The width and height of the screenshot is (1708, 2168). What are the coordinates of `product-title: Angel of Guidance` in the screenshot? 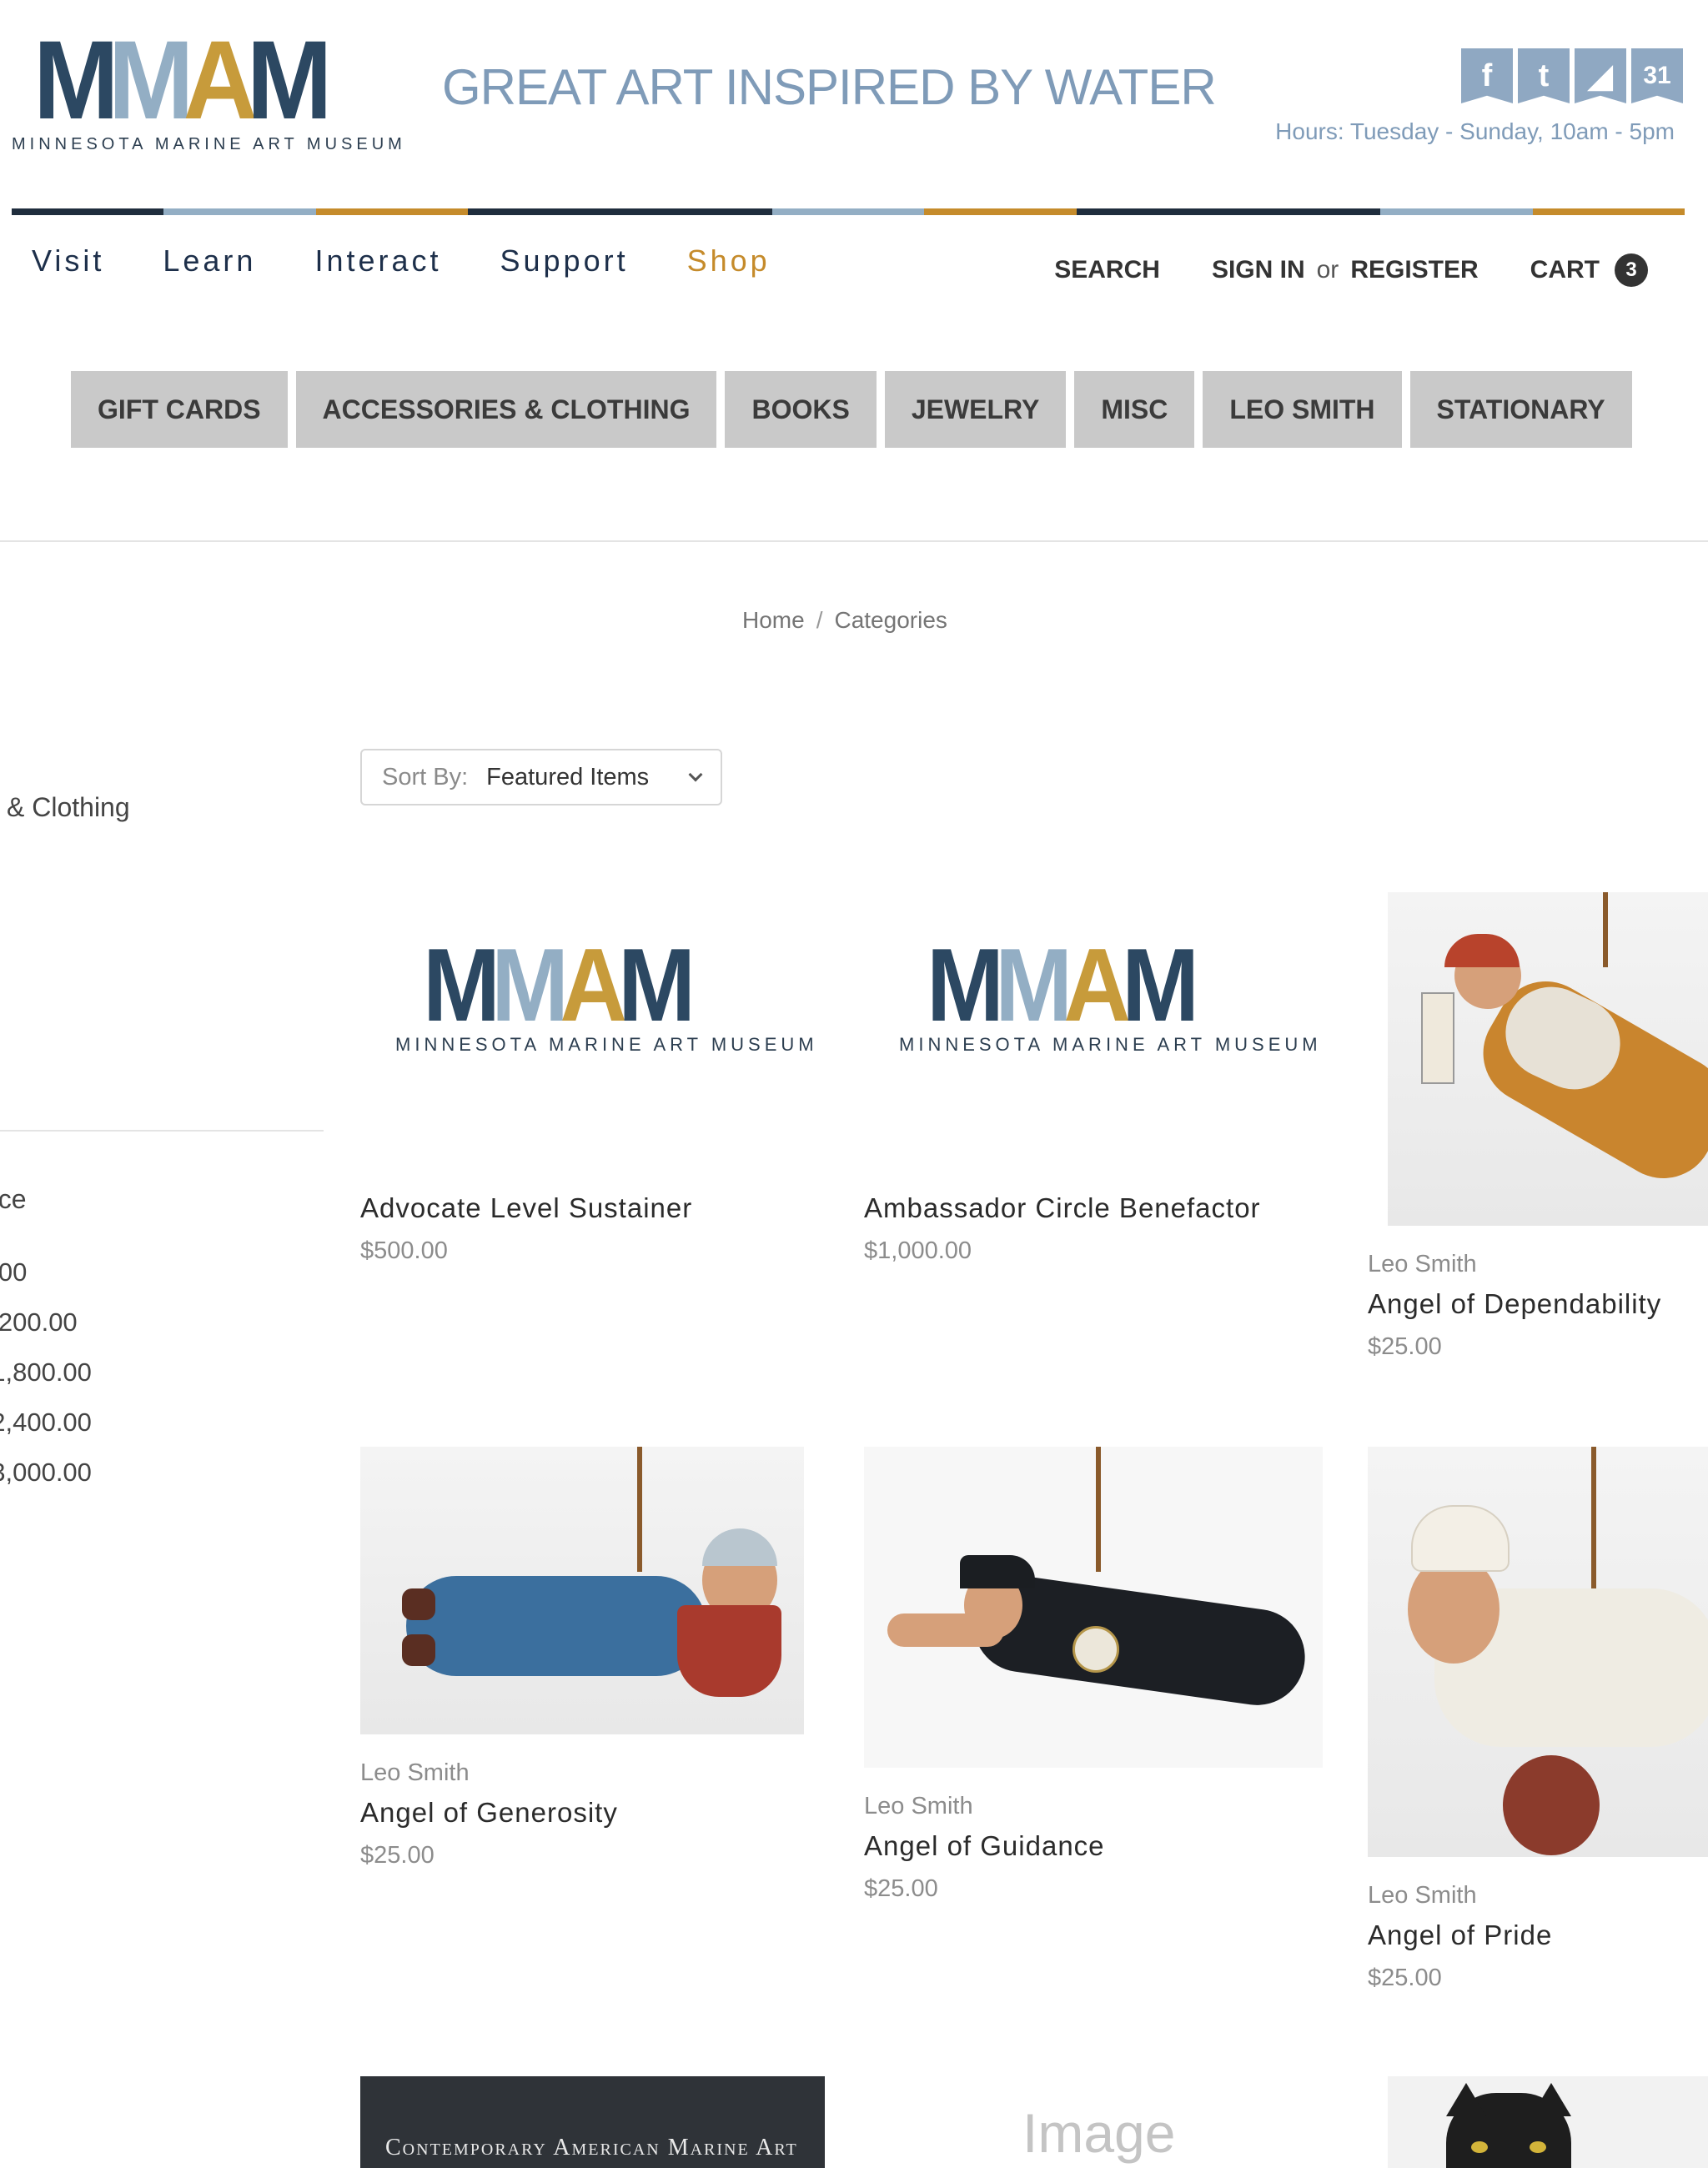 It's located at (1093, 1846).